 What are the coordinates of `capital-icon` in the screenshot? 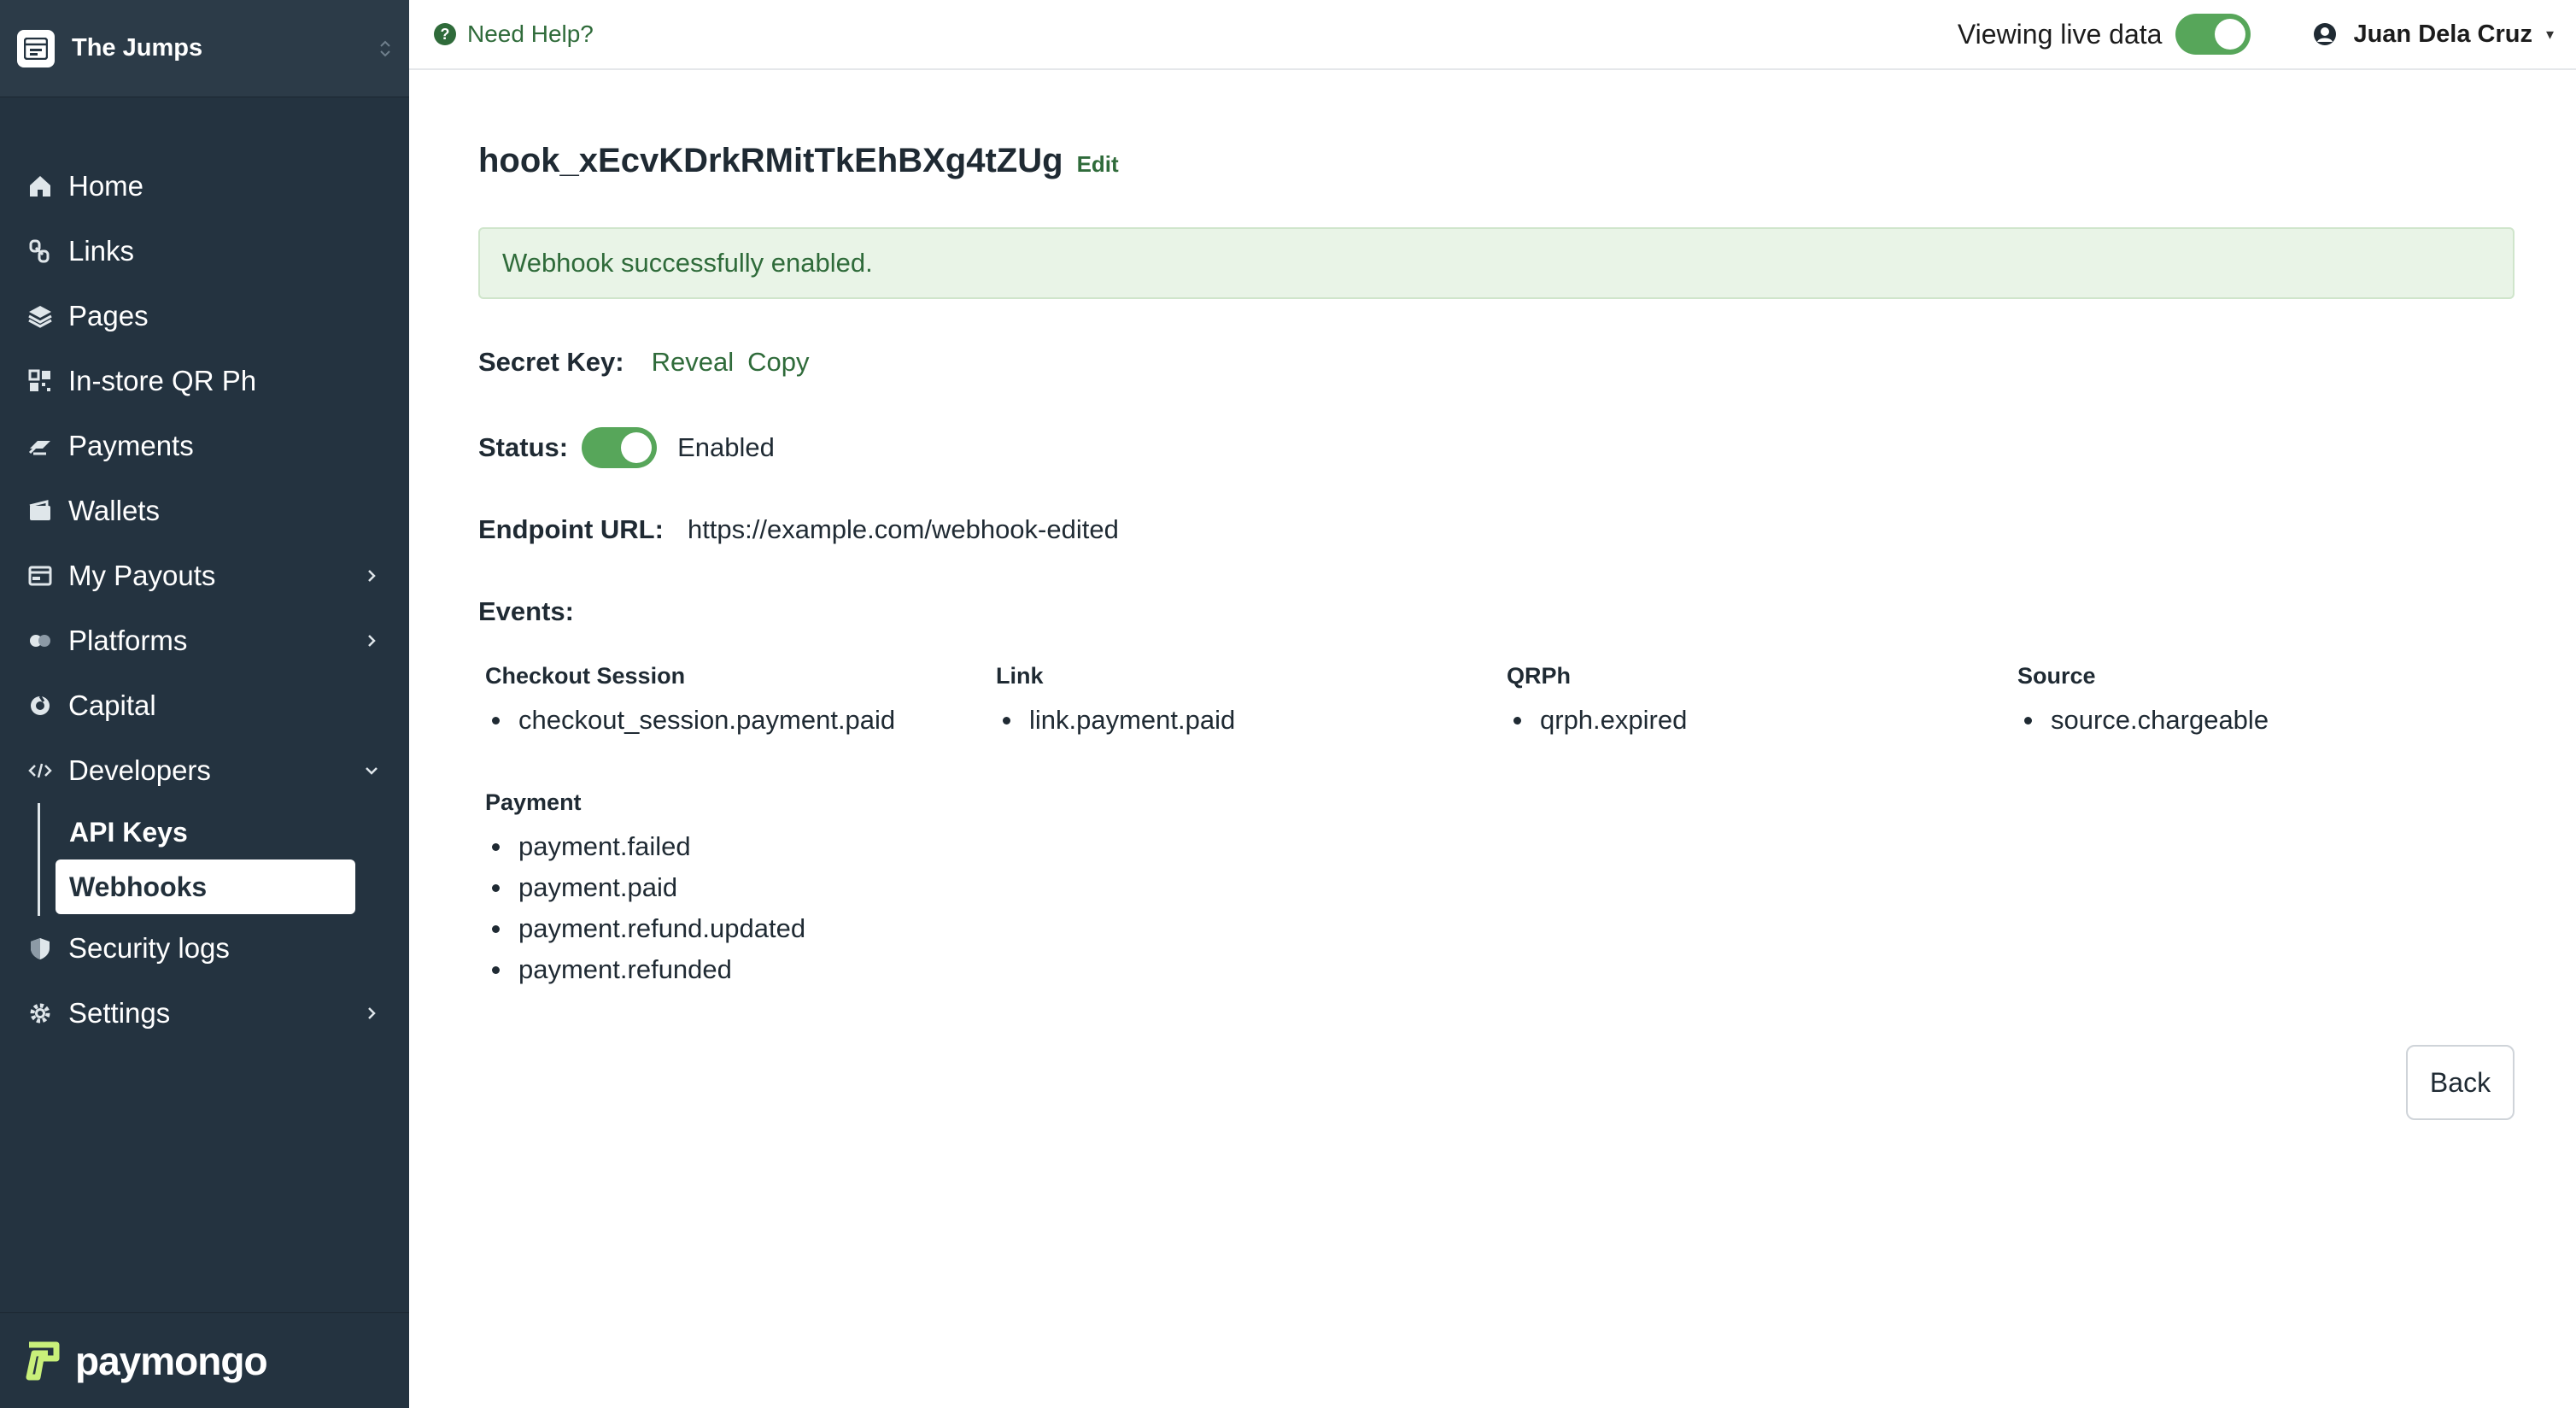 It's located at (40, 705).